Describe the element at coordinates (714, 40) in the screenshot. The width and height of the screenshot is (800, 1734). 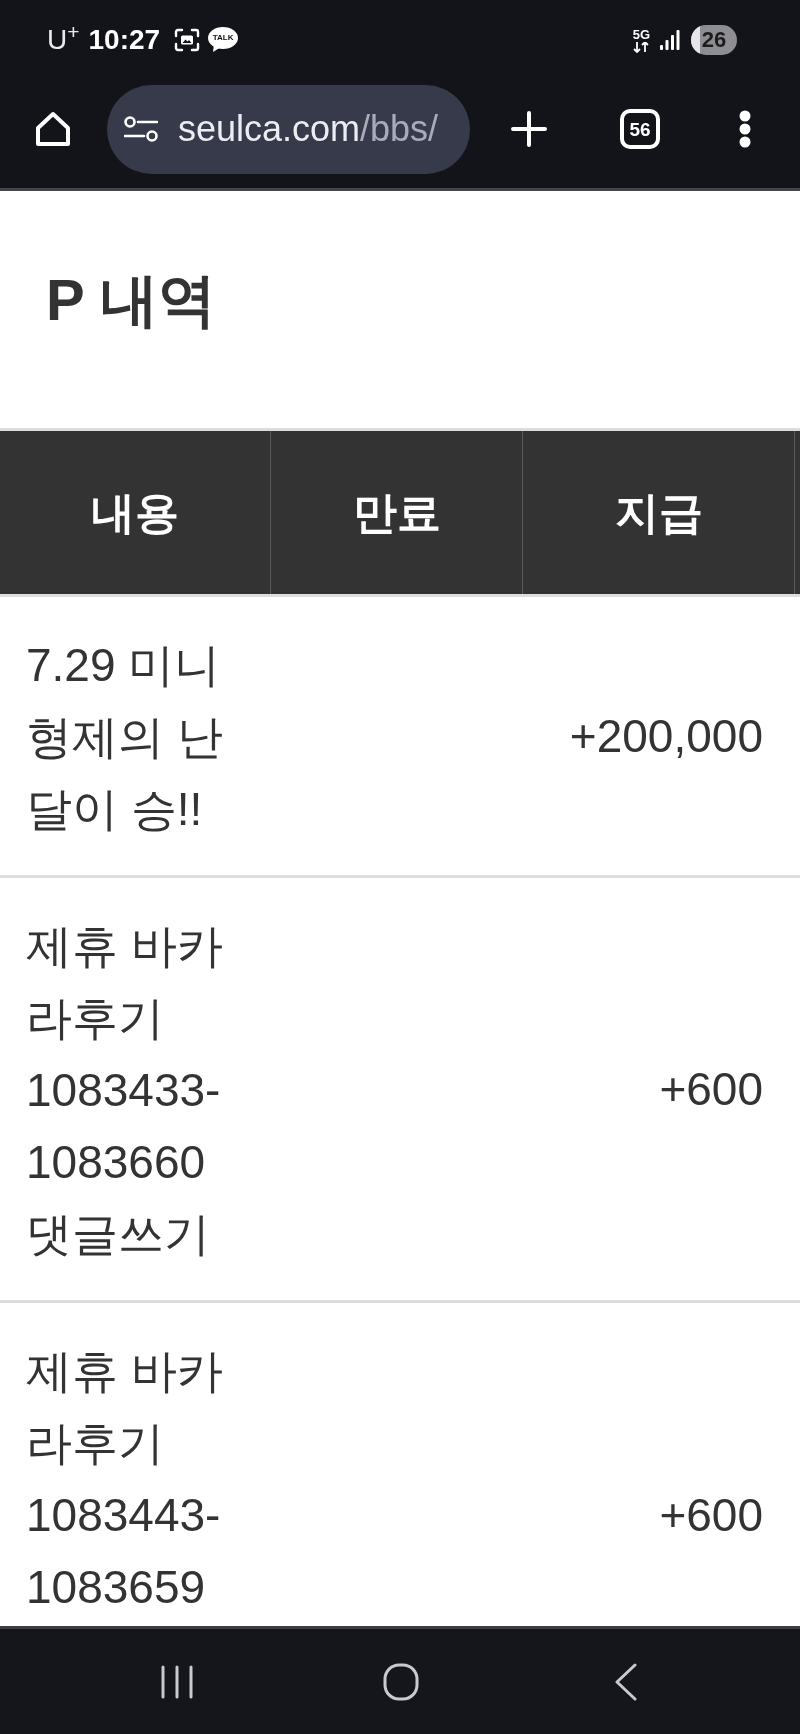
I see `battery-indicator: 26` at that location.